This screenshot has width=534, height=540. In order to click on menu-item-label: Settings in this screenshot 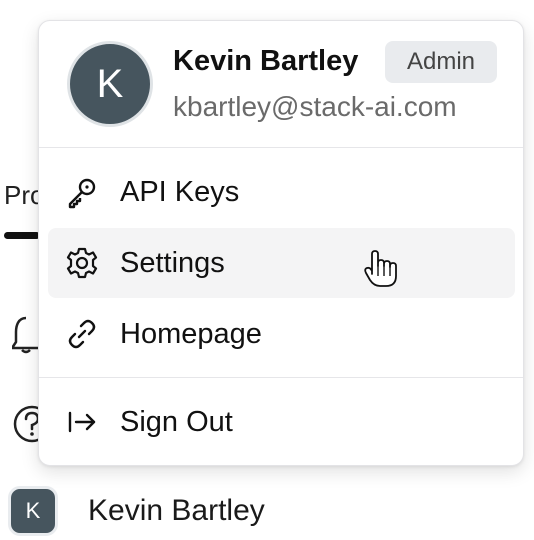, I will do `click(172, 262)`.